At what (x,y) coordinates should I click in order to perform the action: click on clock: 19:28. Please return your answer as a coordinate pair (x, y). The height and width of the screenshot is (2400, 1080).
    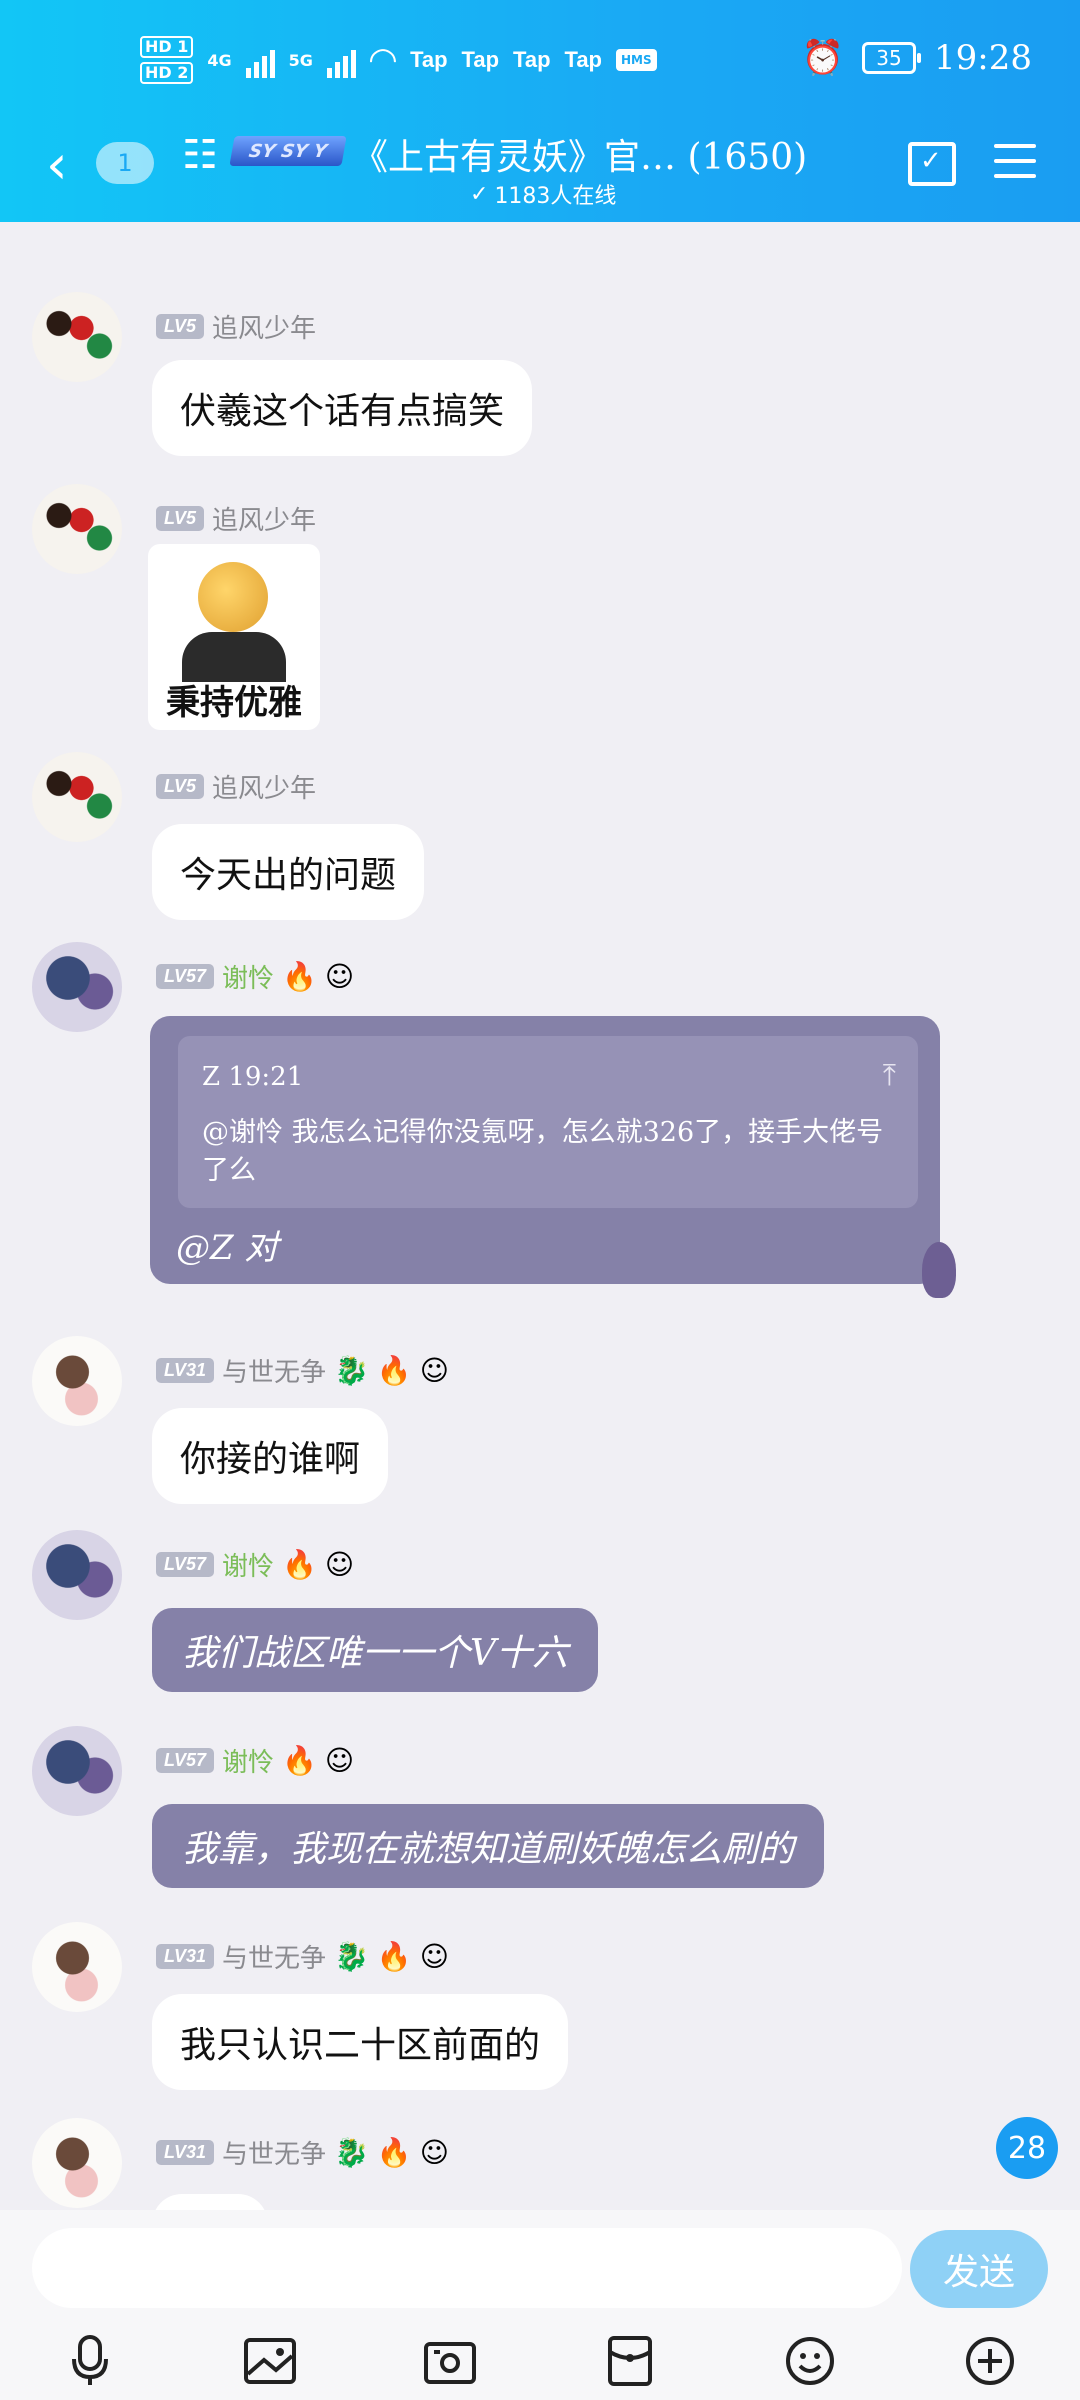
    Looking at the image, I should click on (983, 58).